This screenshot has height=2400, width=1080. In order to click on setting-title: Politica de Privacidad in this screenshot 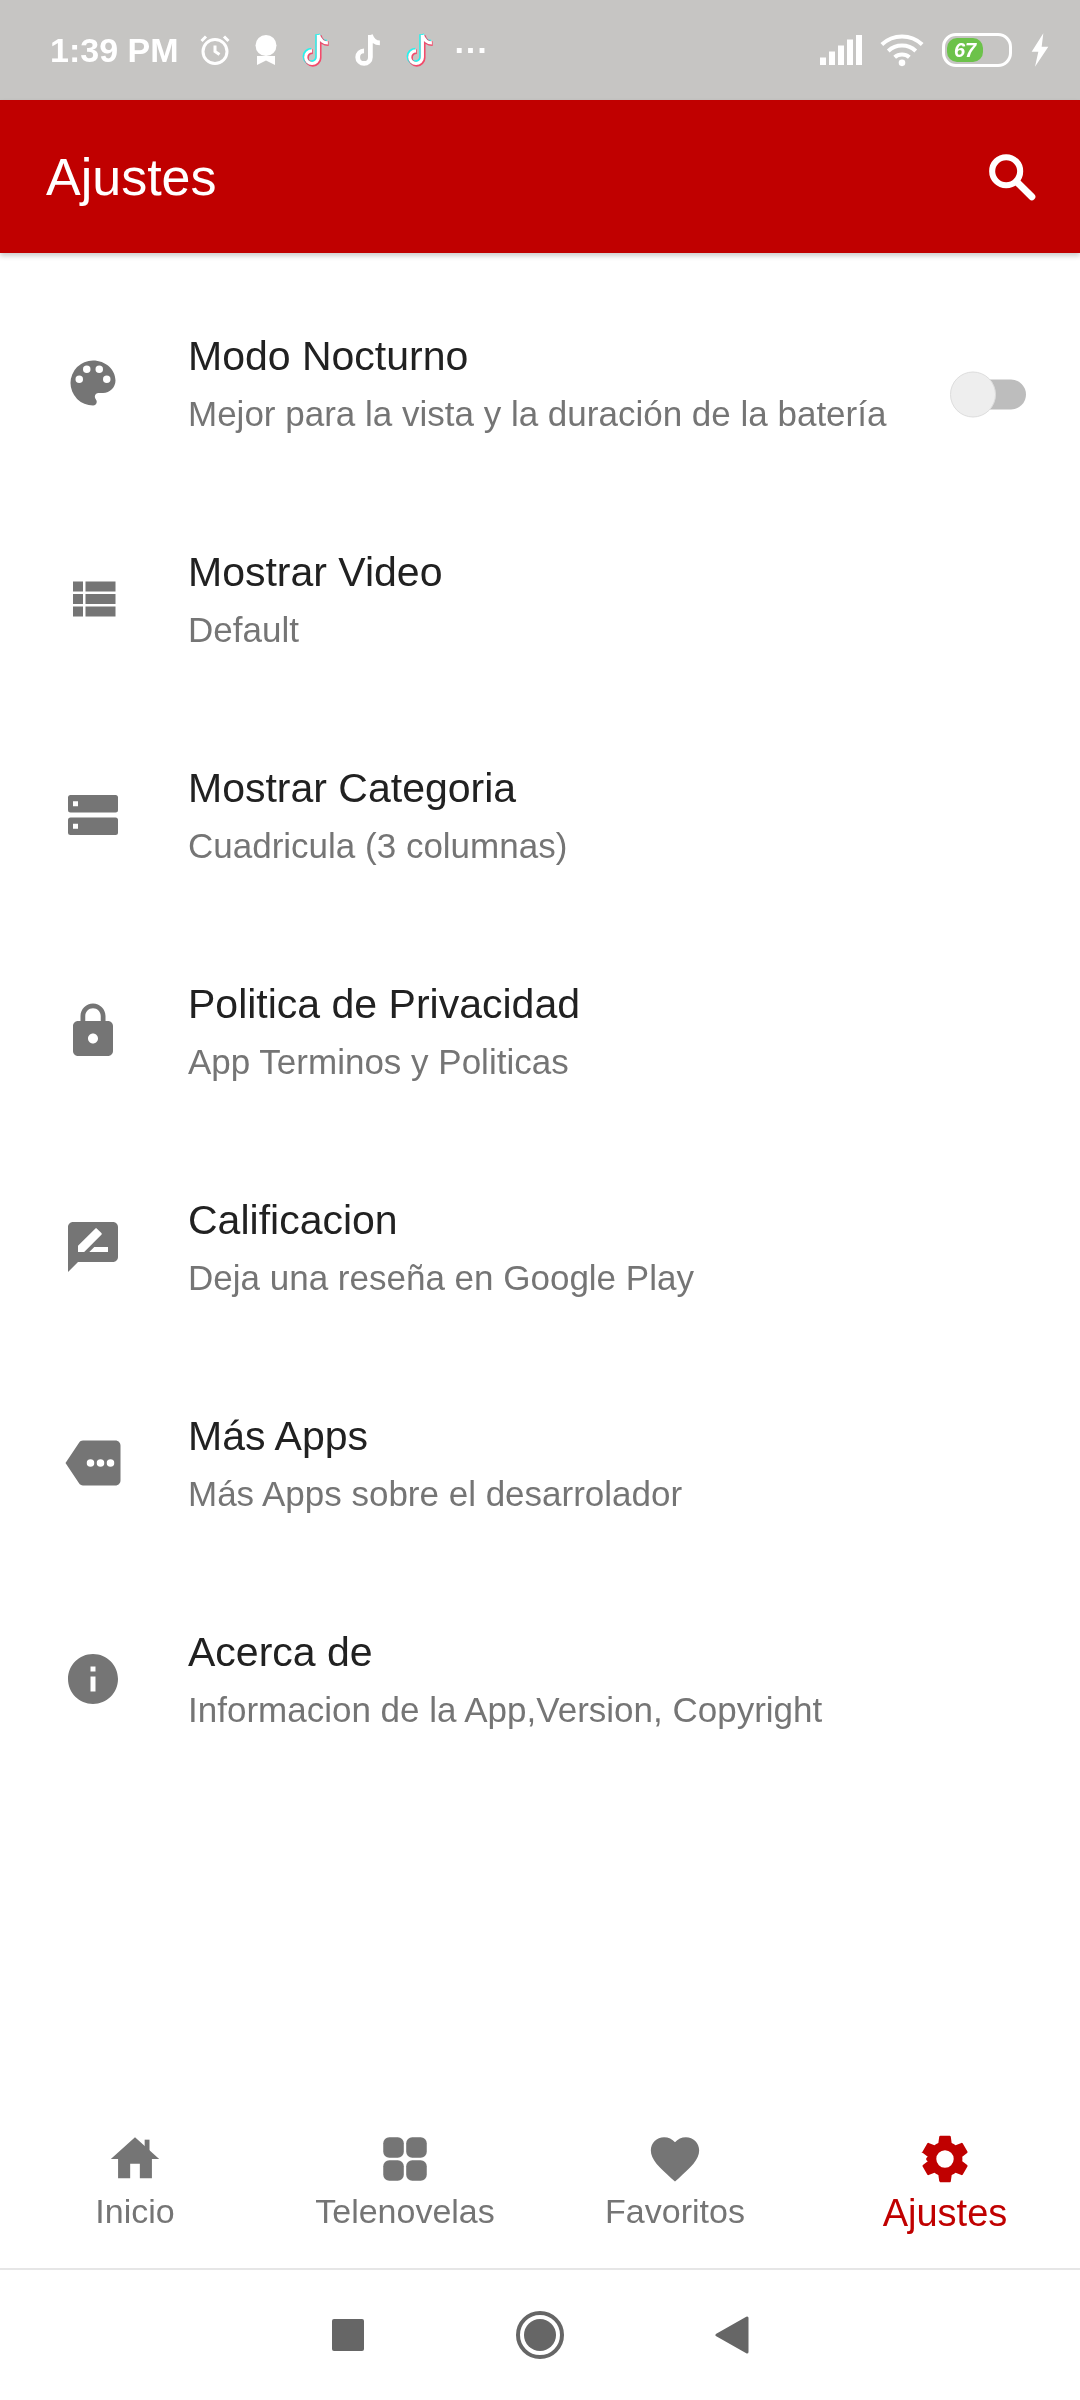, I will do `click(384, 1004)`.